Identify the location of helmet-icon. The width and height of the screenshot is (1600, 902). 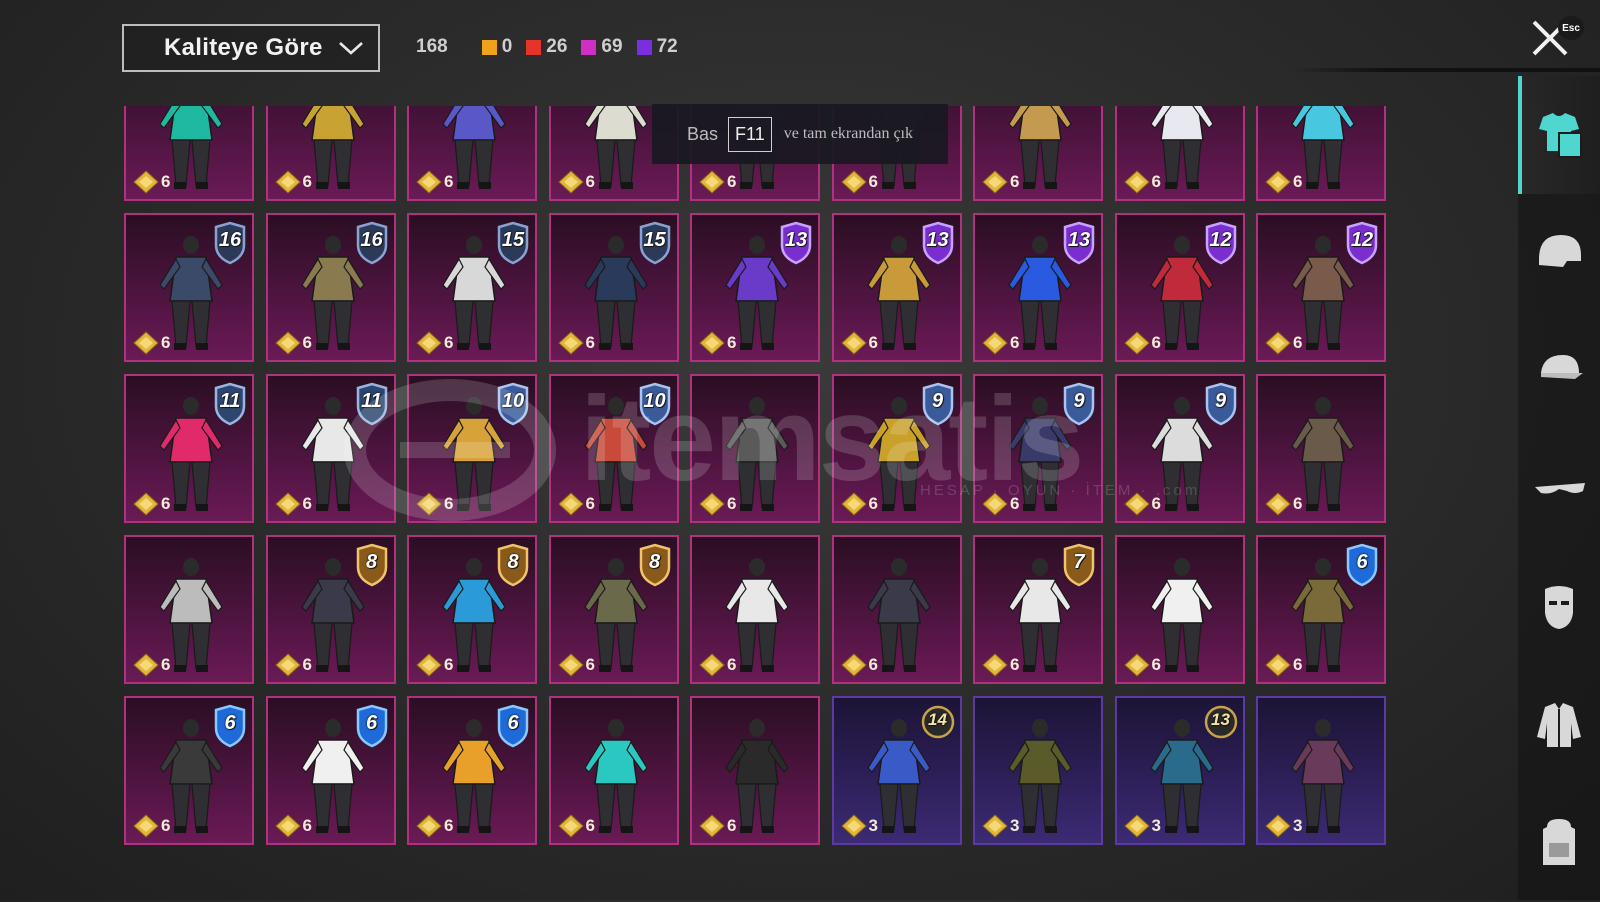
(1560, 251).